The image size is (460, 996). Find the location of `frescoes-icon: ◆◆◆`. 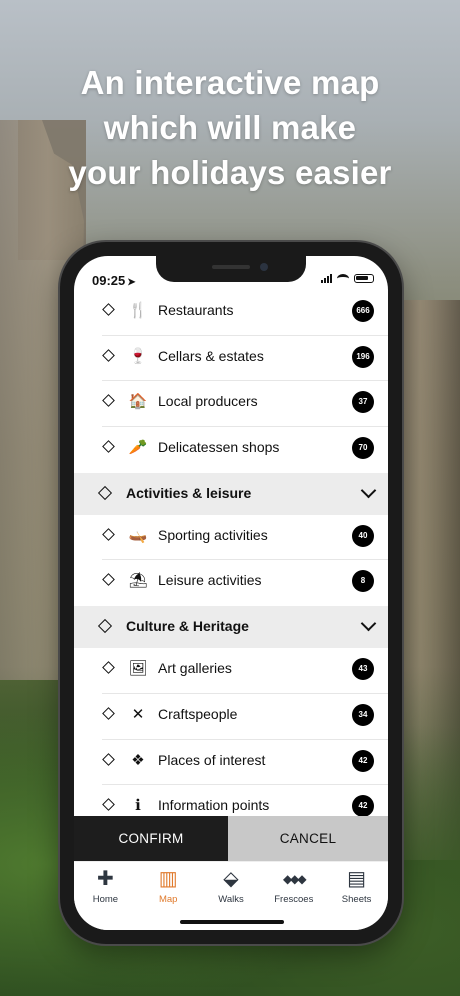

frescoes-icon: ◆◆◆ is located at coordinates (294, 879).